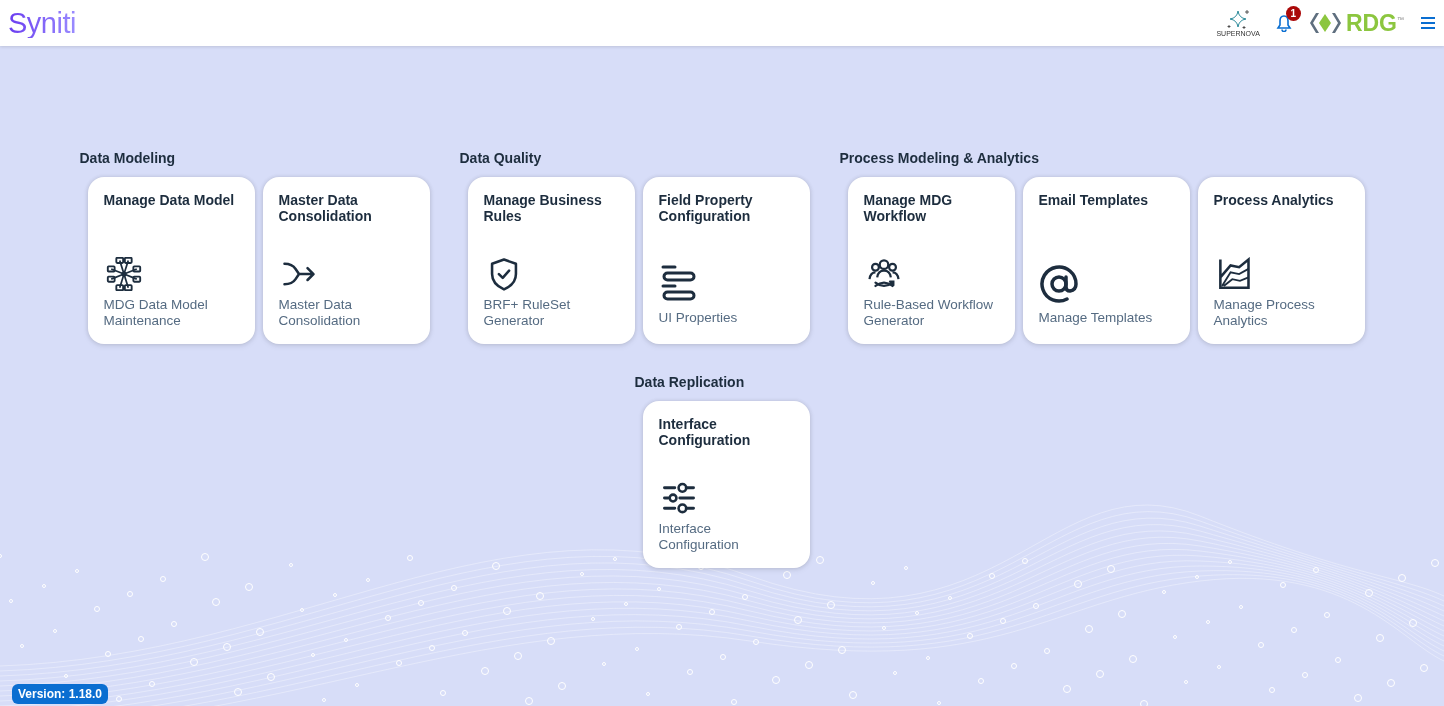 This screenshot has height=706, width=1444. I want to click on bell-icon, so click(1283, 23).